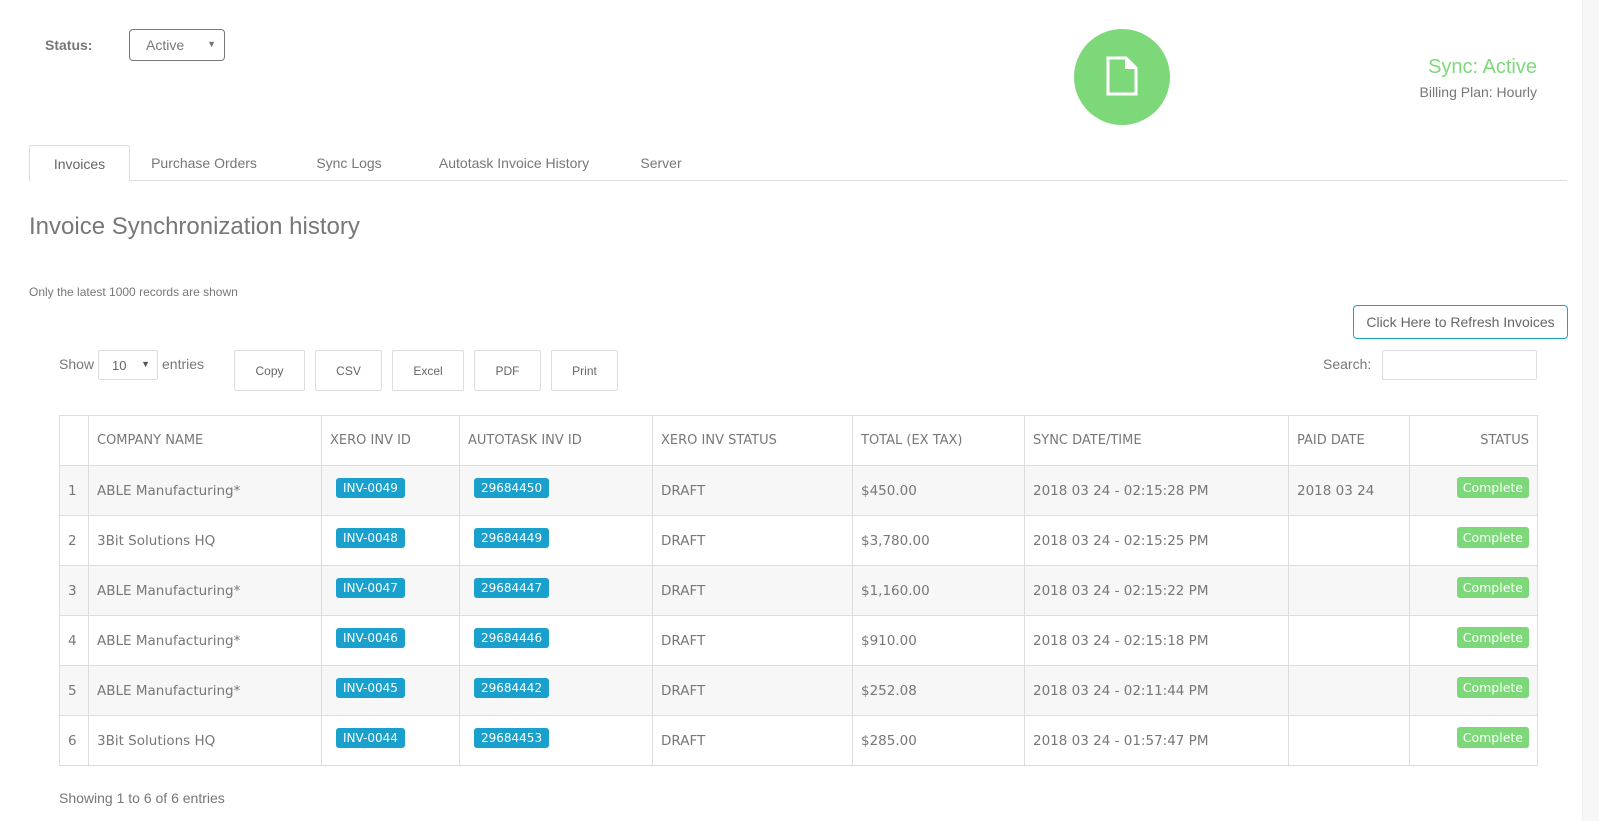  What do you see at coordinates (938, 640) in the screenshot?
I see `total-cell: $910.00` at bounding box center [938, 640].